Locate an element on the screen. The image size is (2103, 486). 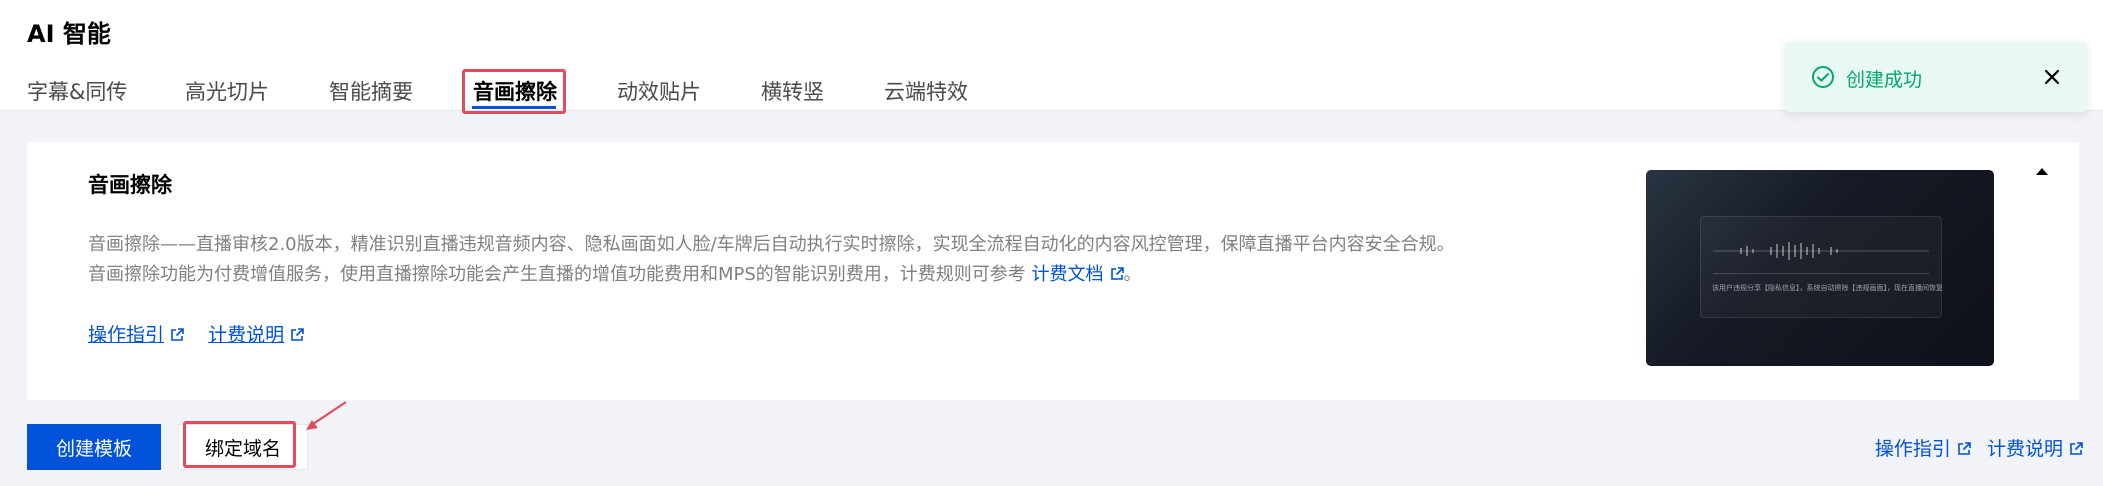
intro-title: 音画擦除 is located at coordinates (130, 185).